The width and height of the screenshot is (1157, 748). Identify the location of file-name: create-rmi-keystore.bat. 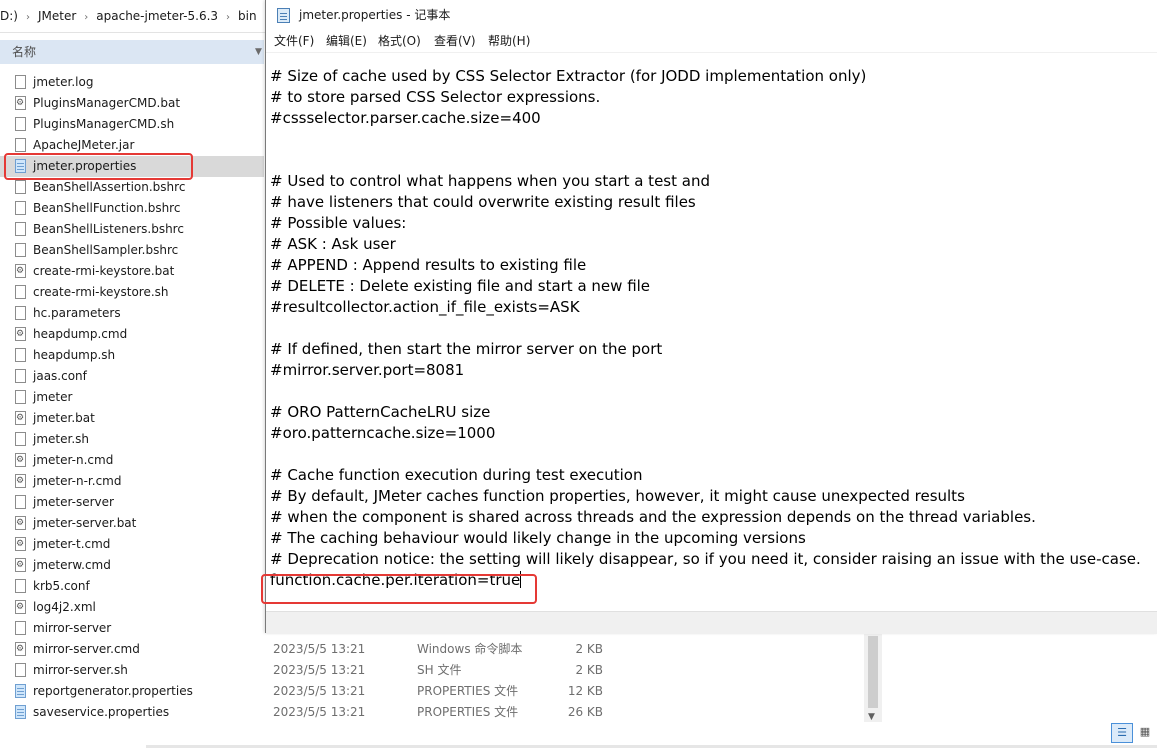
(104, 271).